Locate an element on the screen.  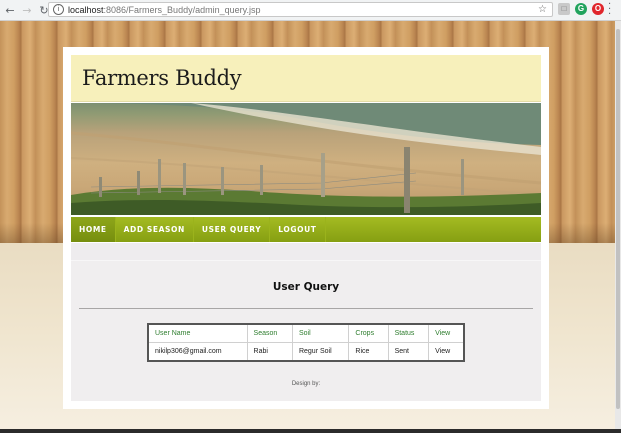
column-header-view: View is located at coordinates (446, 333).